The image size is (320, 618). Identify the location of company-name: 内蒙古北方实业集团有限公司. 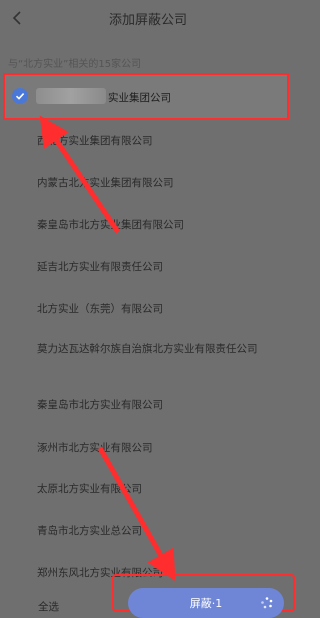
(105, 183).